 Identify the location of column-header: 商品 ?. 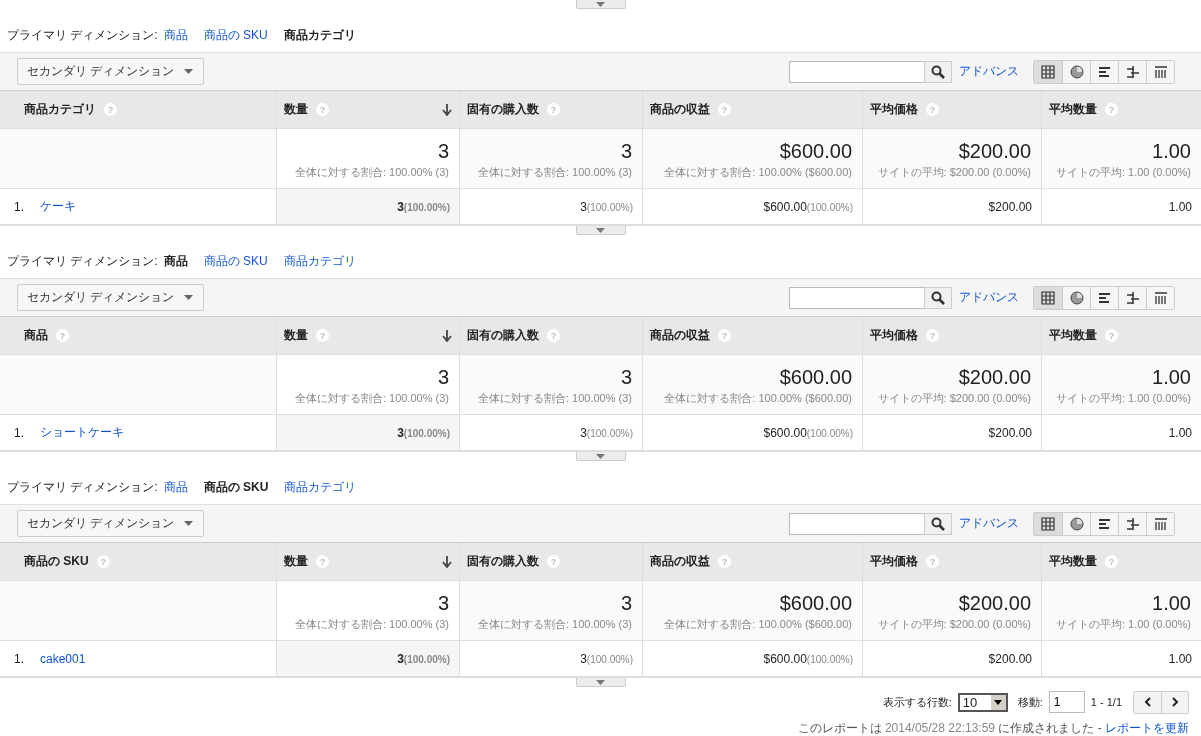
(138, 335).